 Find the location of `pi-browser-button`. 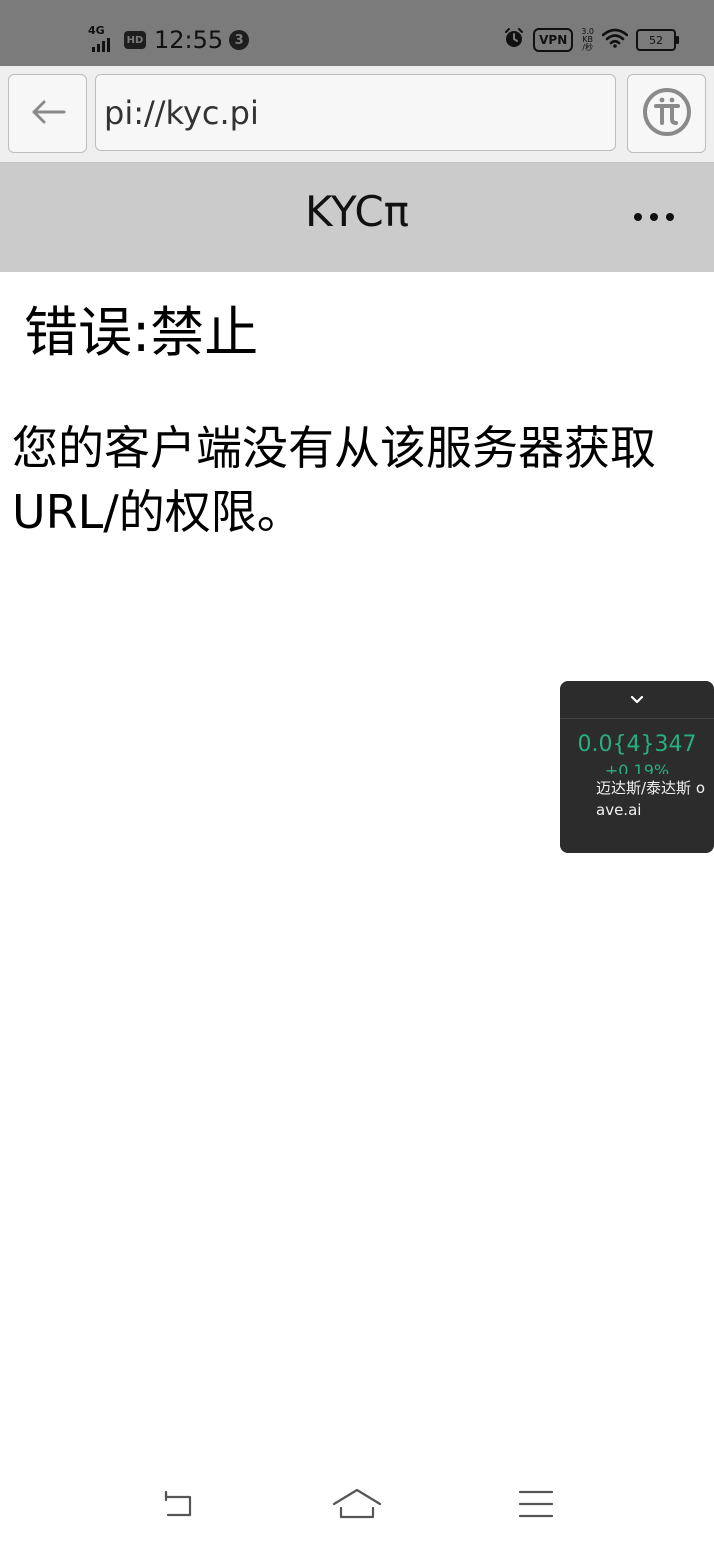

pi-browser-button is located at coordinates (666, 113).